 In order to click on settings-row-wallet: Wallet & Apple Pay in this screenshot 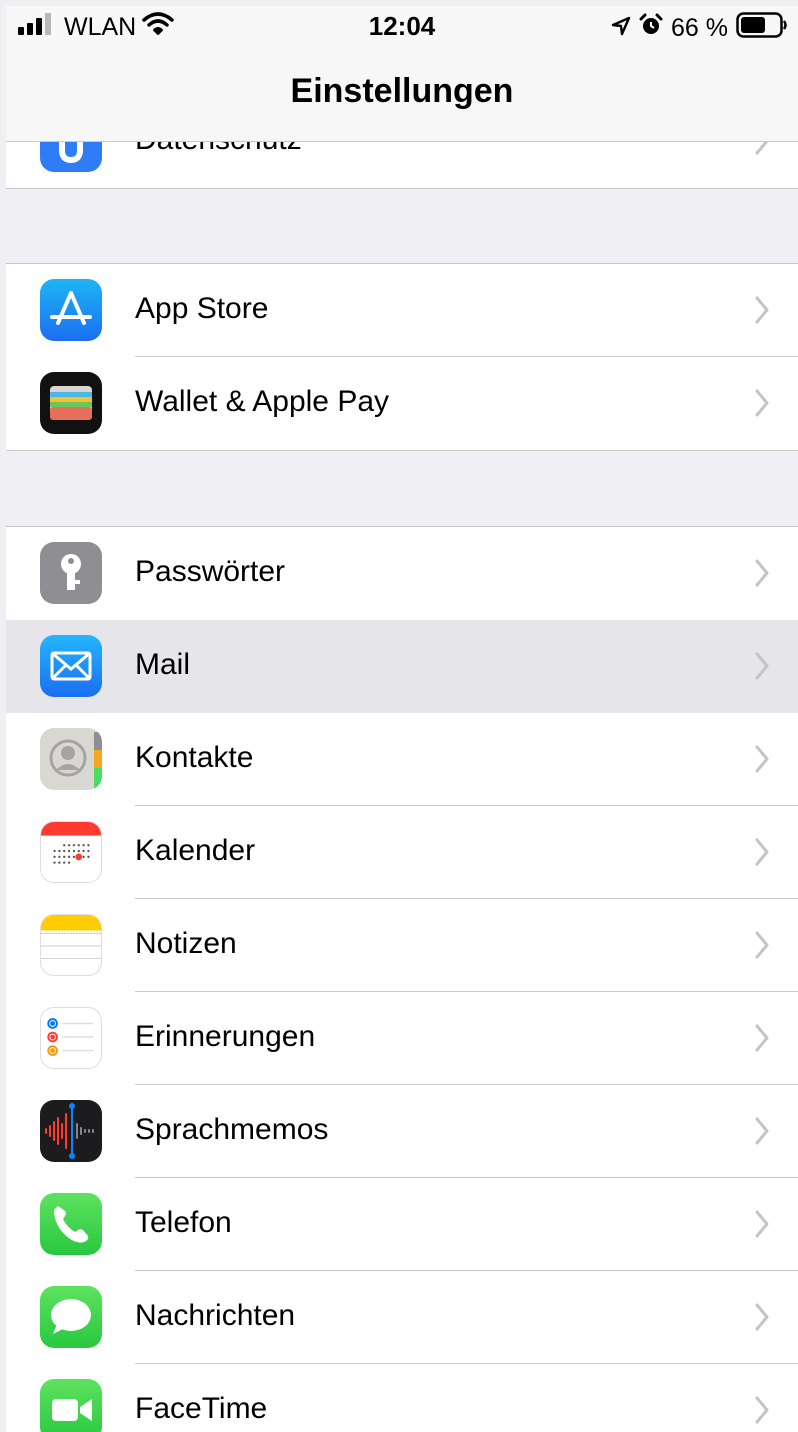, I will do `click(402, 403)`.